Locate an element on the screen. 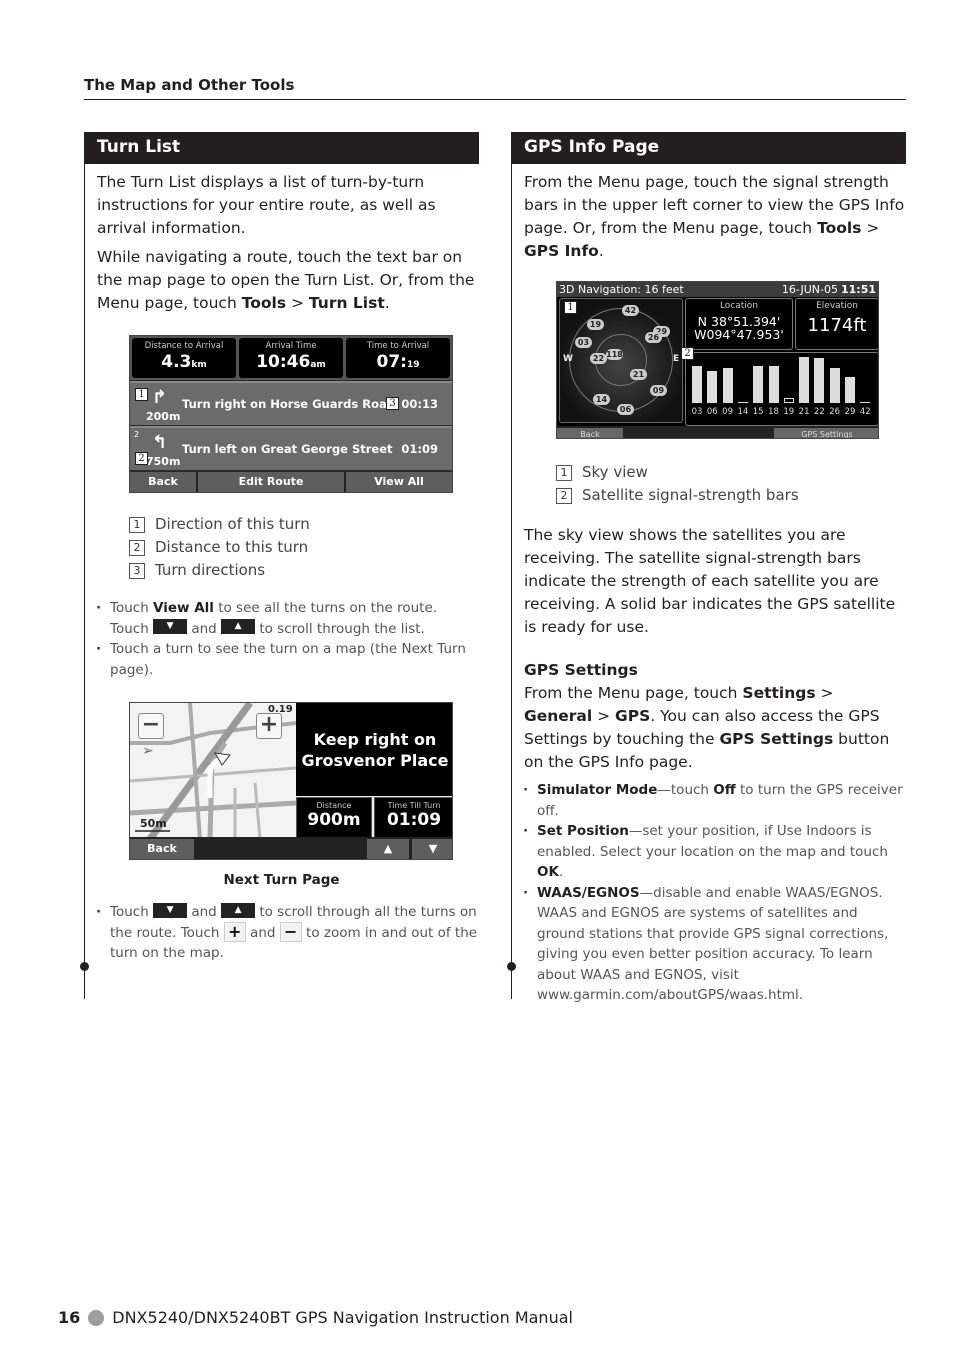  map-view: − + 0.19 50m ➢ is located at coordinates (213, 772).